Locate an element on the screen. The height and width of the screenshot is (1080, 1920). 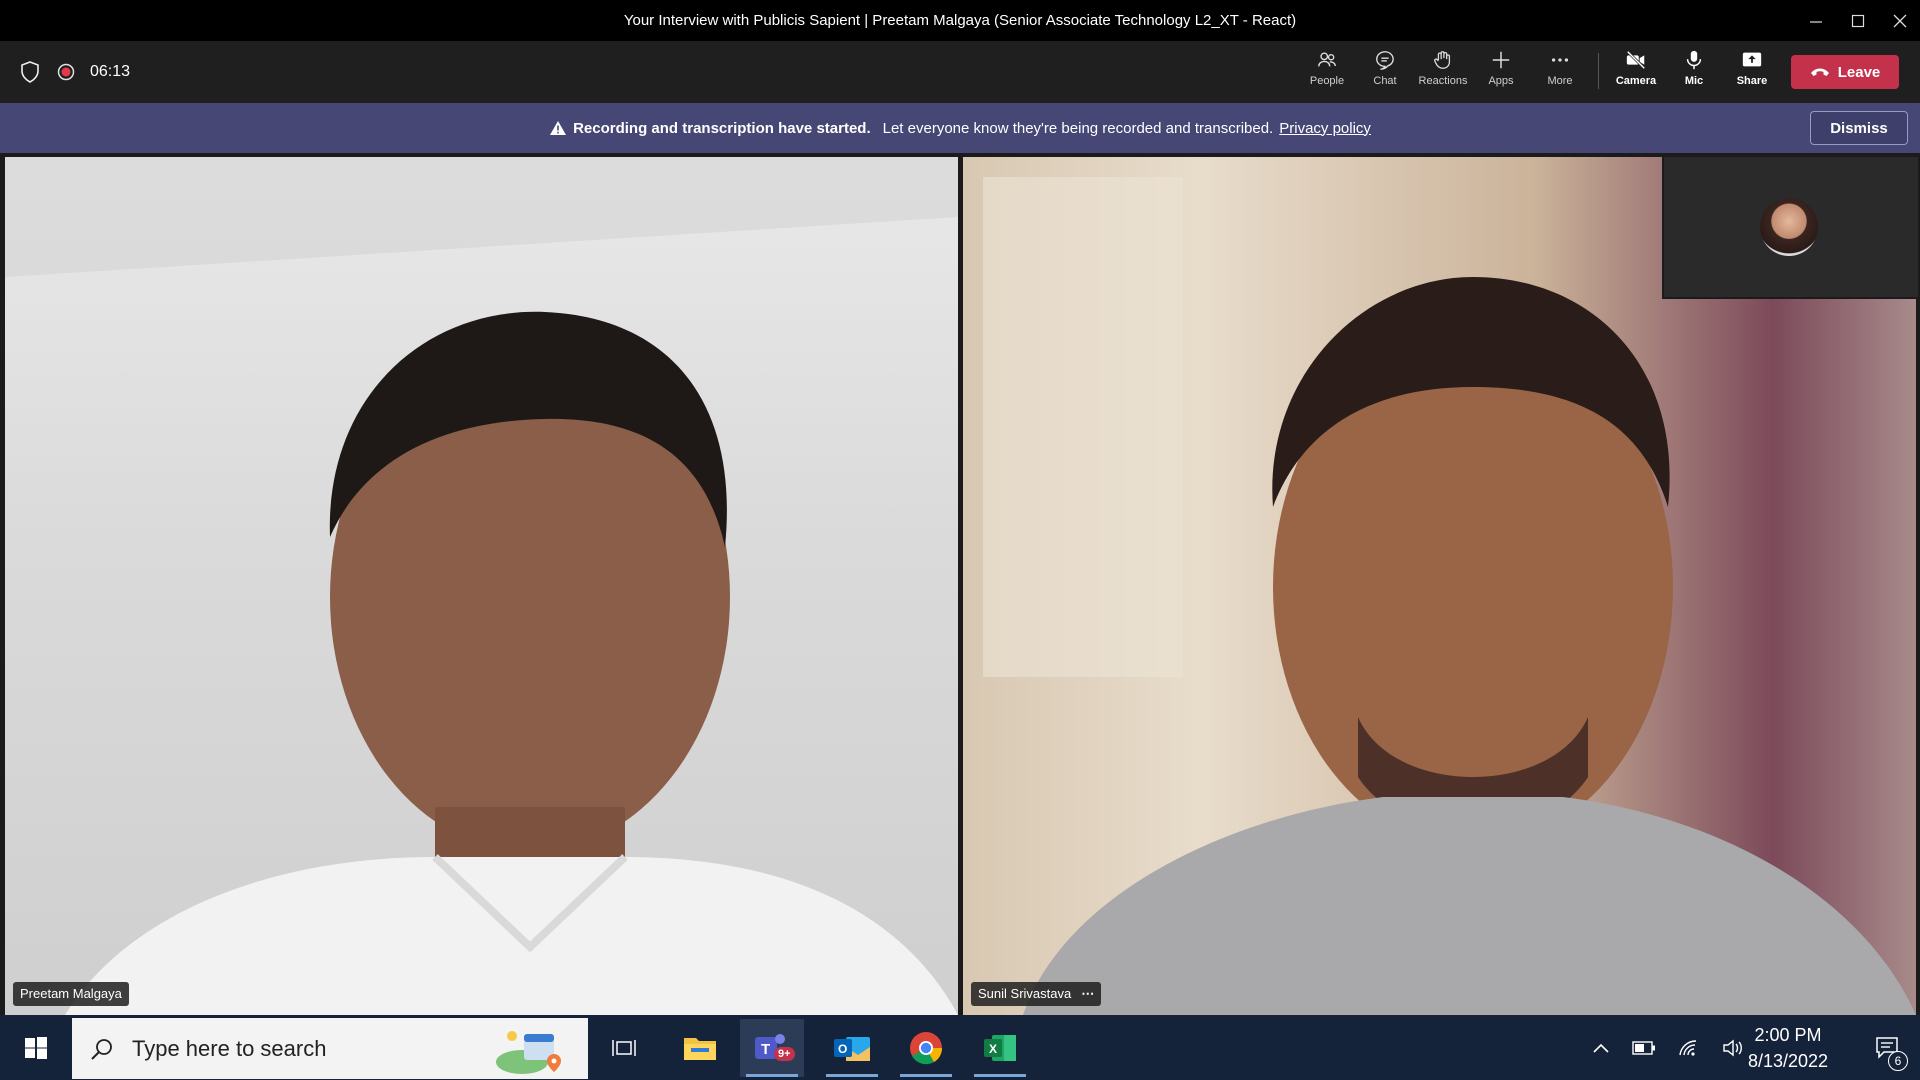
svg-text: X is located at coordinates (993, 1049).